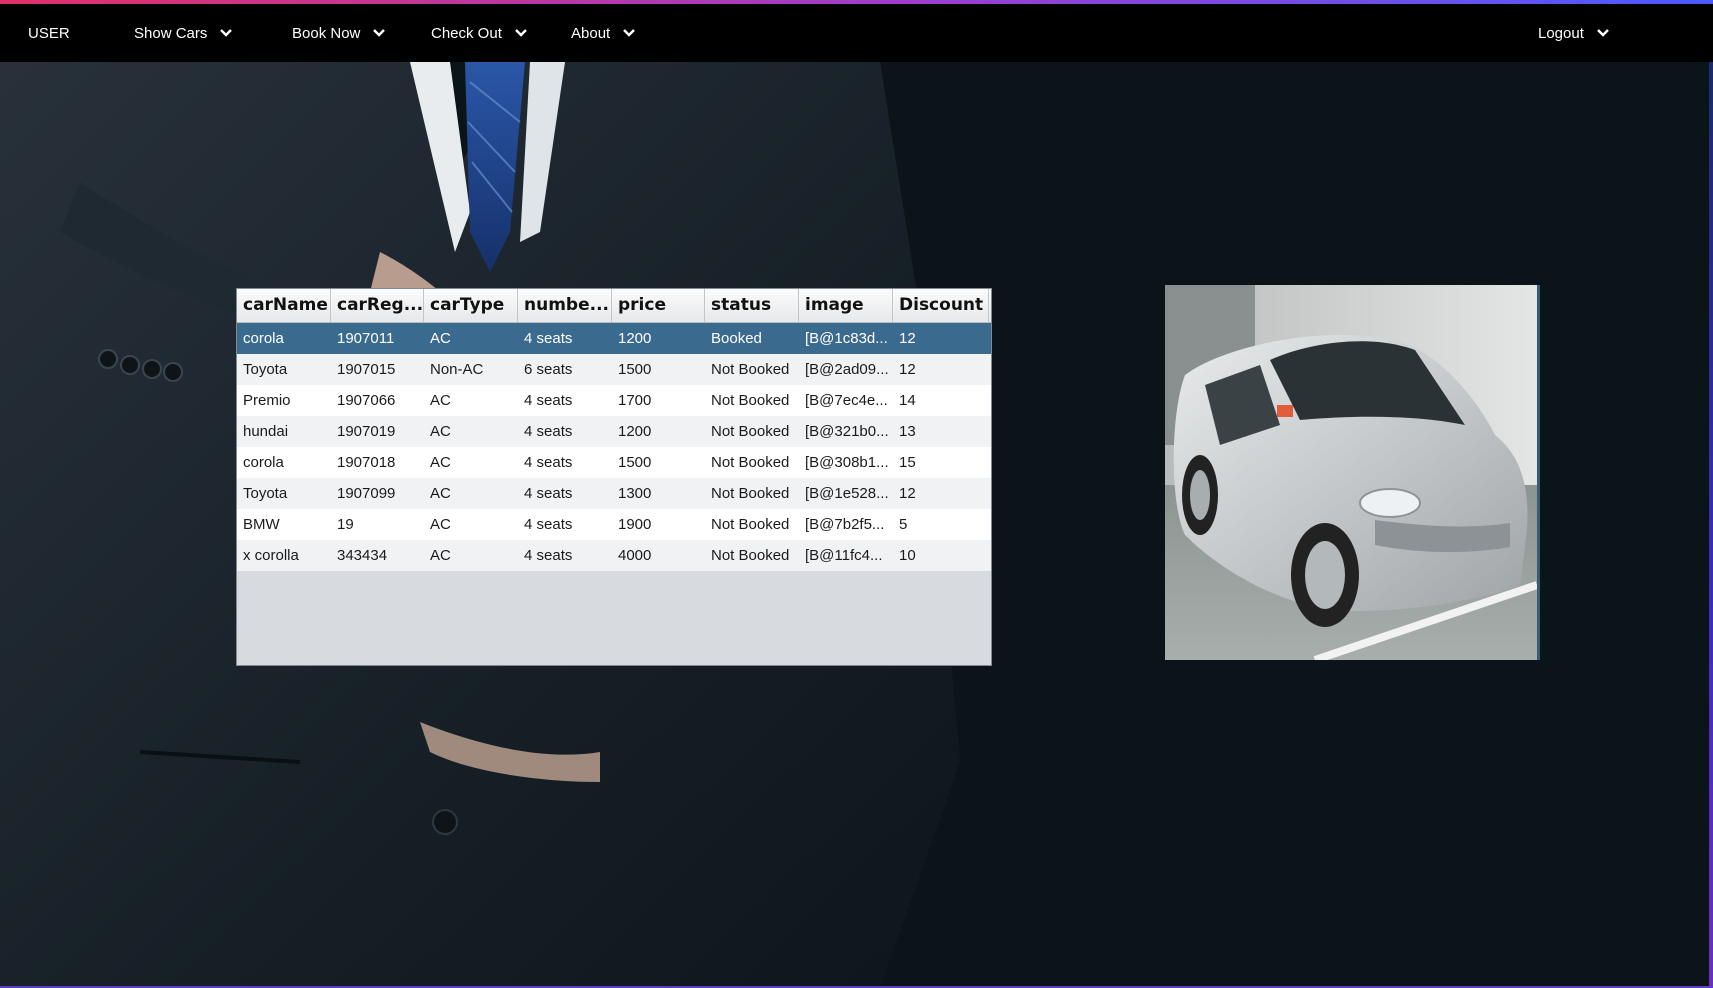 This screenshot has height=988, width=1713. Describe the element at coordinates (1711, 525) in the screenshot. I see `window-edge` at that location.